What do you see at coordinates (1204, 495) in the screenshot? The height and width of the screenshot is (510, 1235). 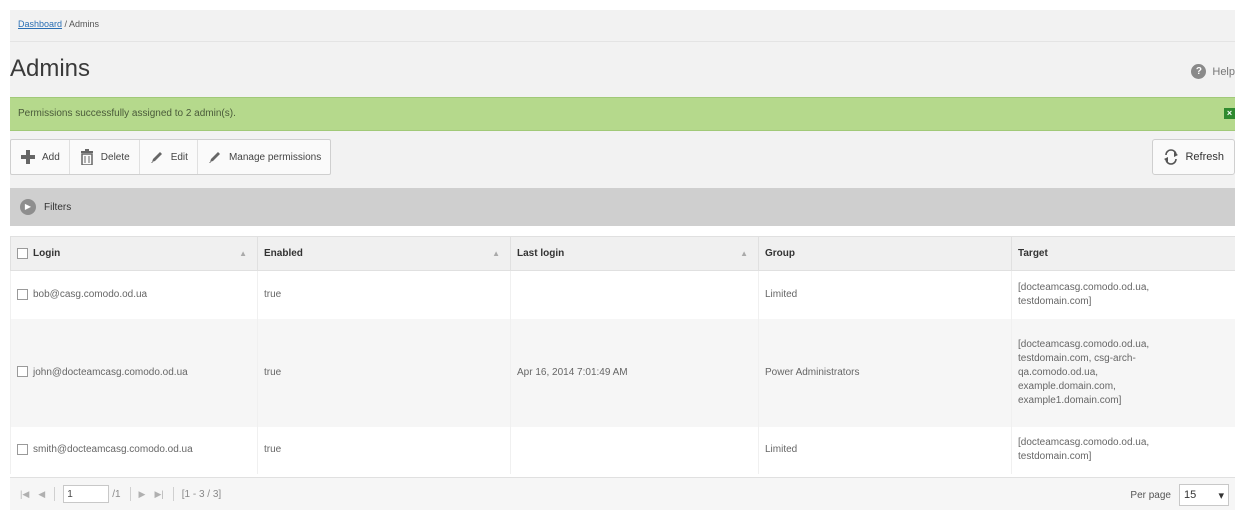 I see `per-page-select: 15 ▾` at bounding box center [1204, 495].